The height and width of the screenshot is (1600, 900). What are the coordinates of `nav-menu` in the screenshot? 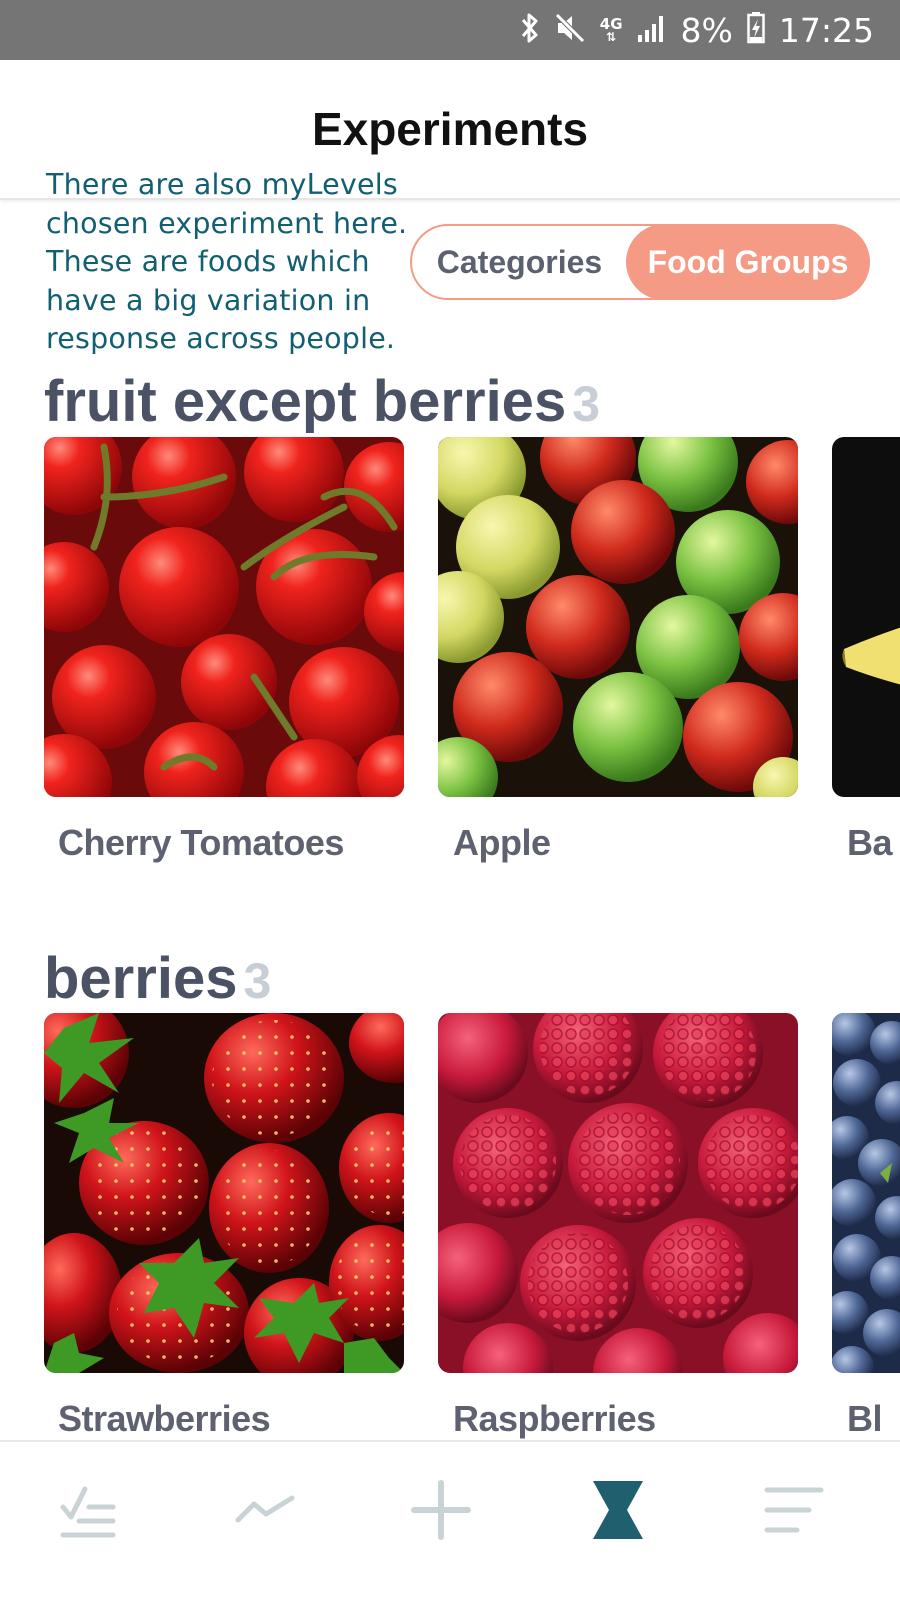 It's located at (794, 1510).